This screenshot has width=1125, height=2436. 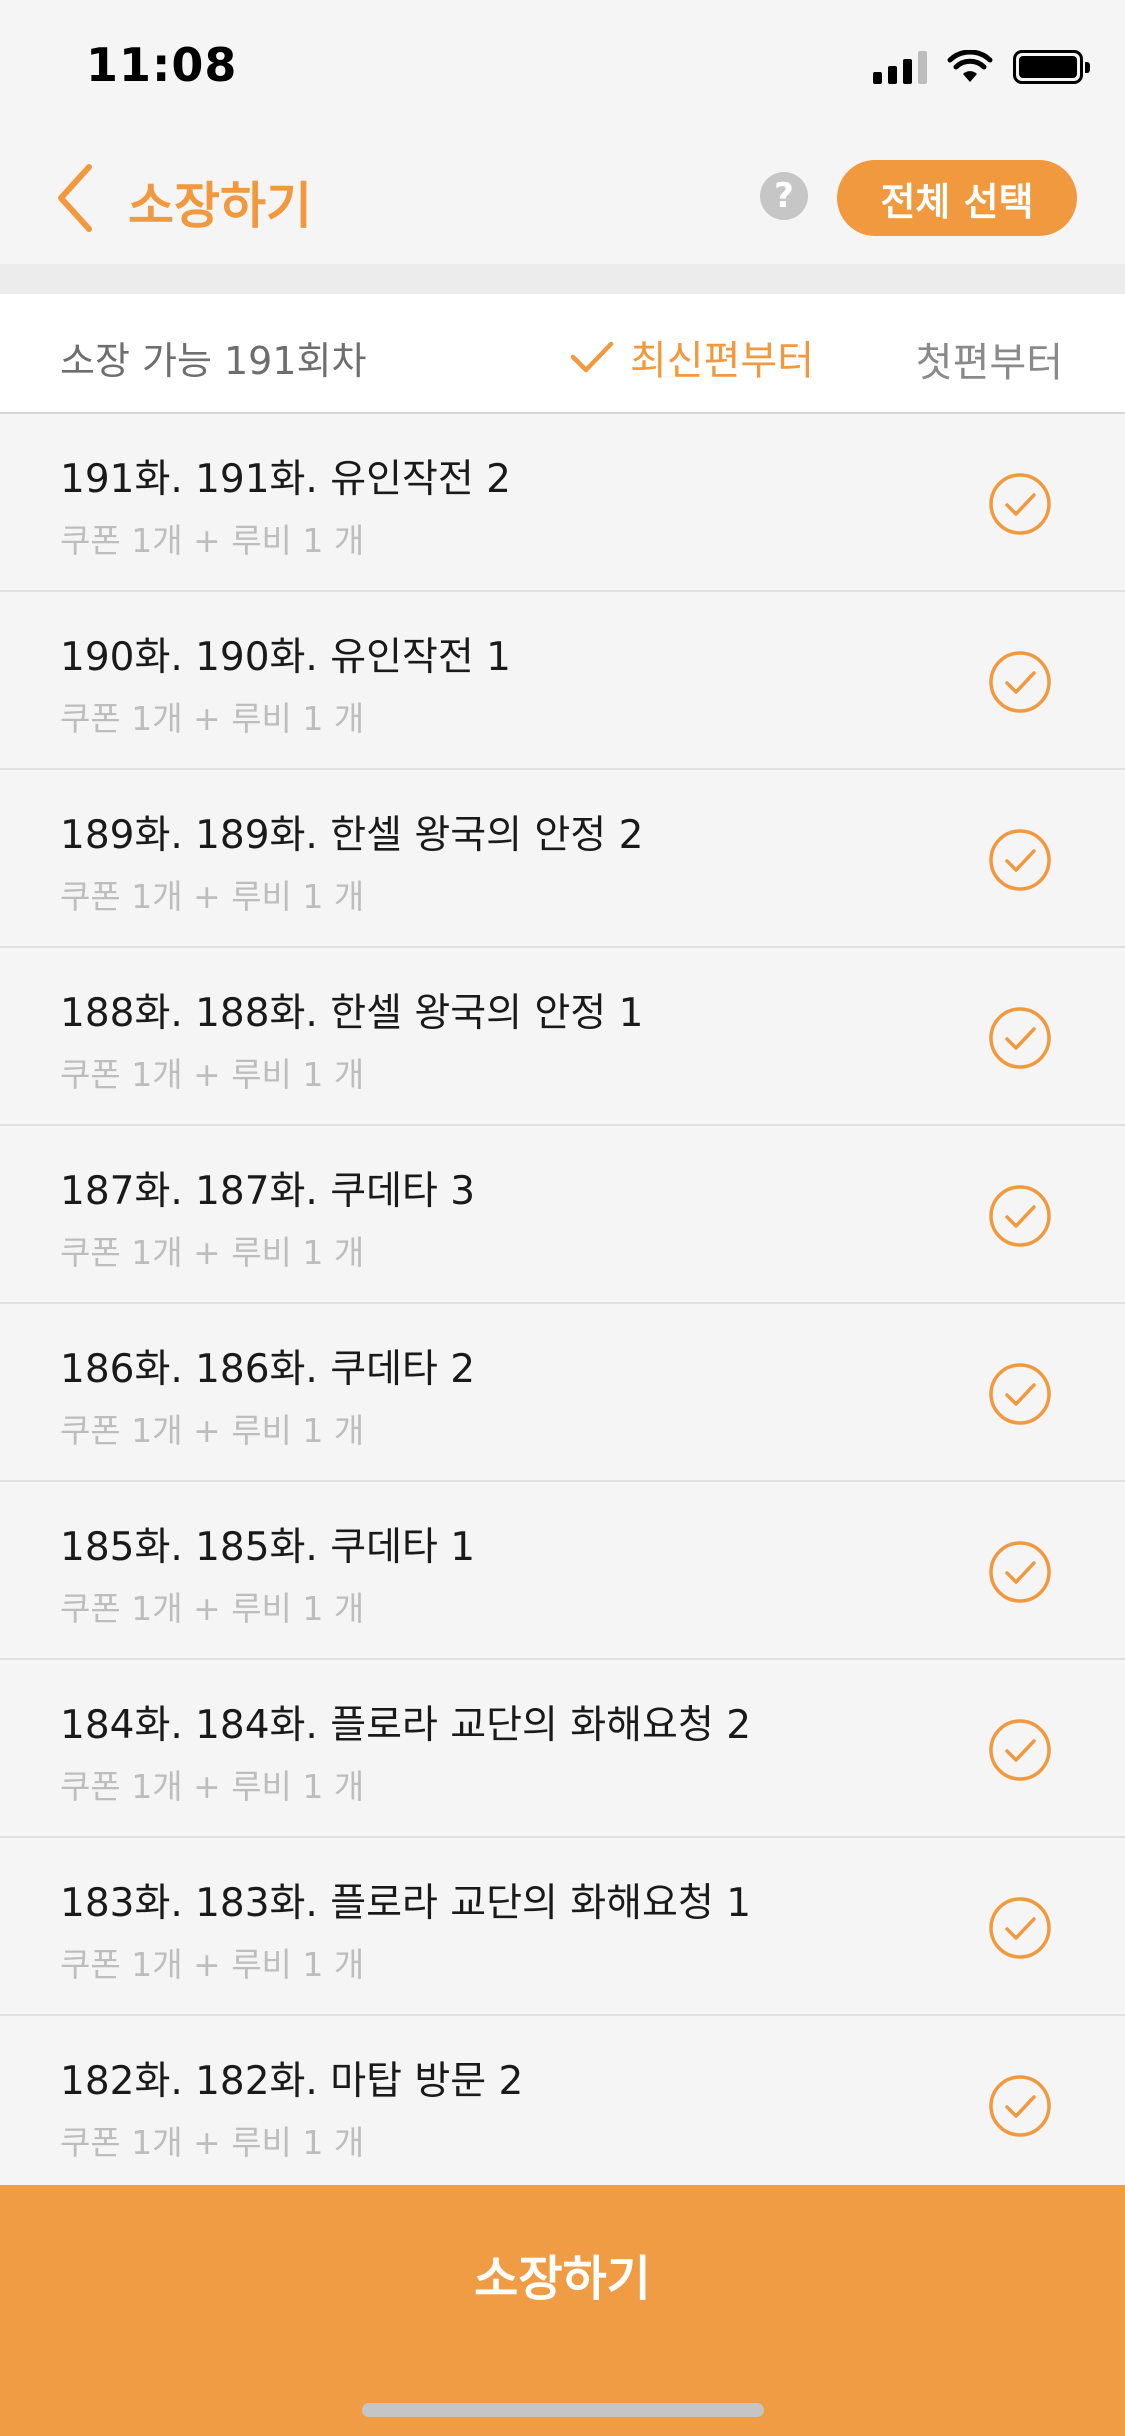 What do you see at coordinates (268, 1191) in the screenshot?
I see `episode-title: 187화. 187화. 쿠데타 3` at bounding box center [268, 1191].